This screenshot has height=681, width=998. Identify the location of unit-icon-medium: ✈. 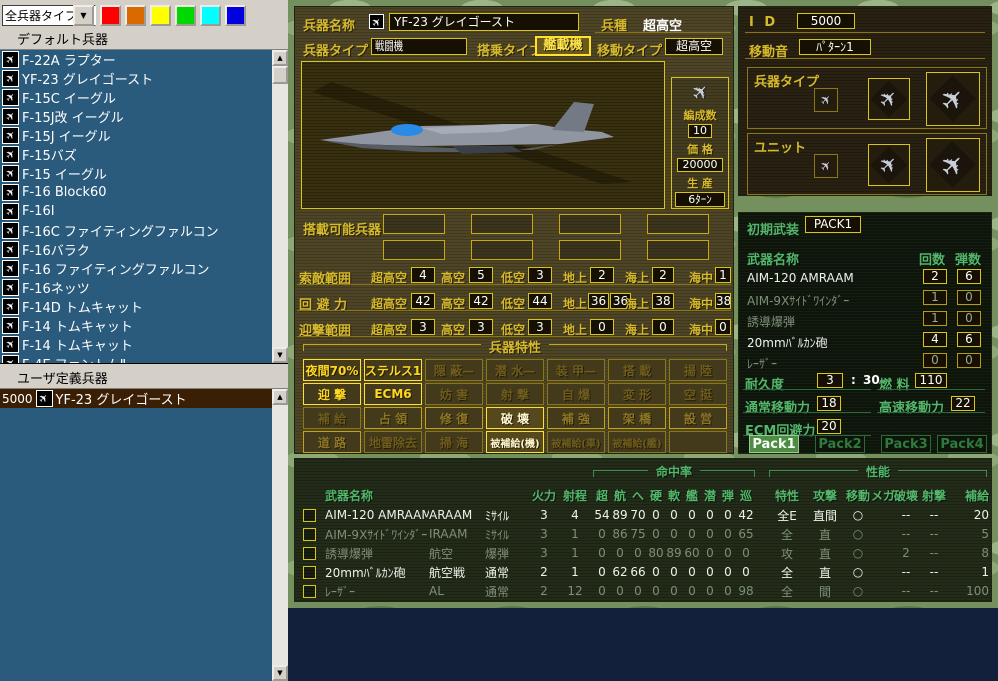
(889, 165).